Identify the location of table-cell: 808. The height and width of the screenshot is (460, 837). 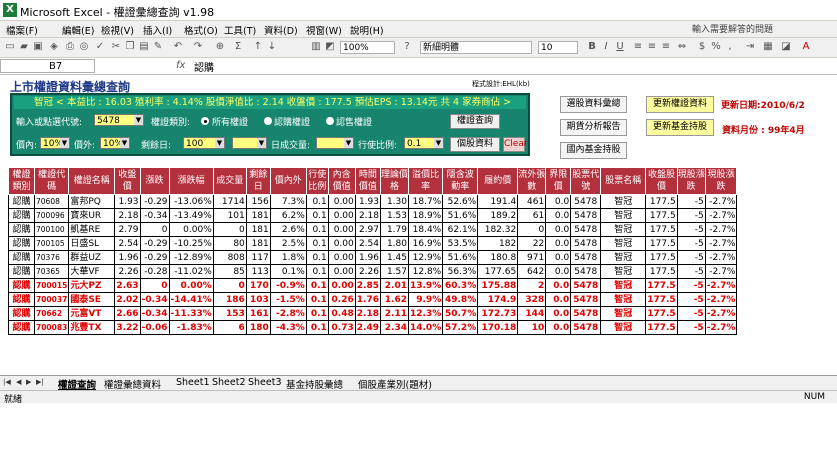
(229, 257).